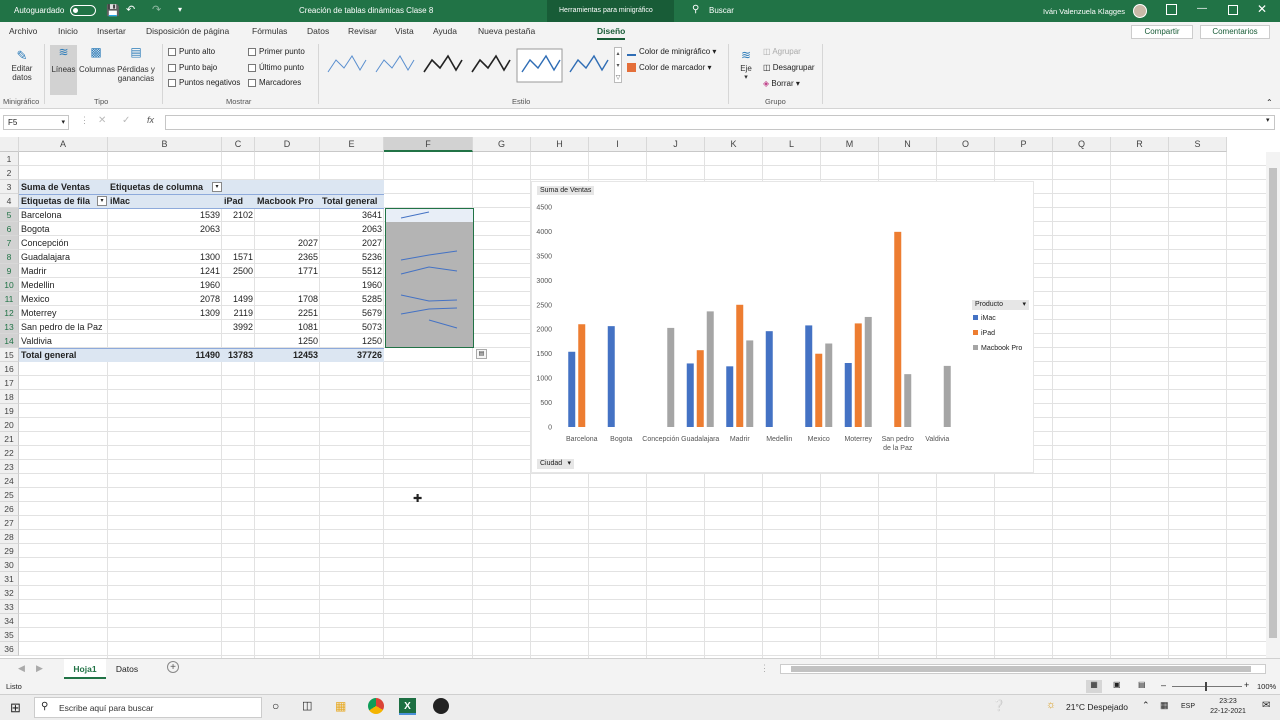 The height and width of the screenshot is (720, 1280). What do you see at coordinates (158, 187) in the screenshot?
I see `pivot-col-labels: Etiquetas de columna` at bounding box center [158, 187].